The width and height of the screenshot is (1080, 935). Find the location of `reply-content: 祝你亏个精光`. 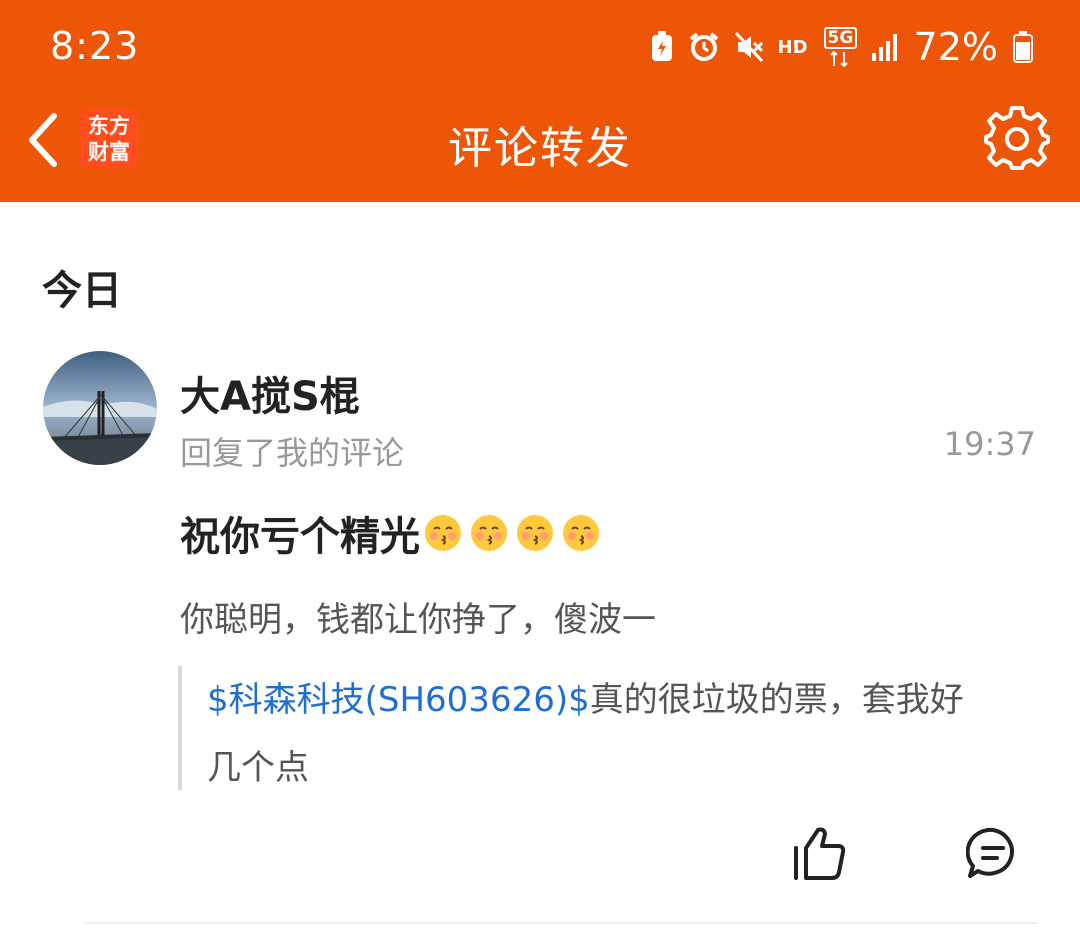

reply-content: 祝你亏个精光 is located at coordinates (390, 533).